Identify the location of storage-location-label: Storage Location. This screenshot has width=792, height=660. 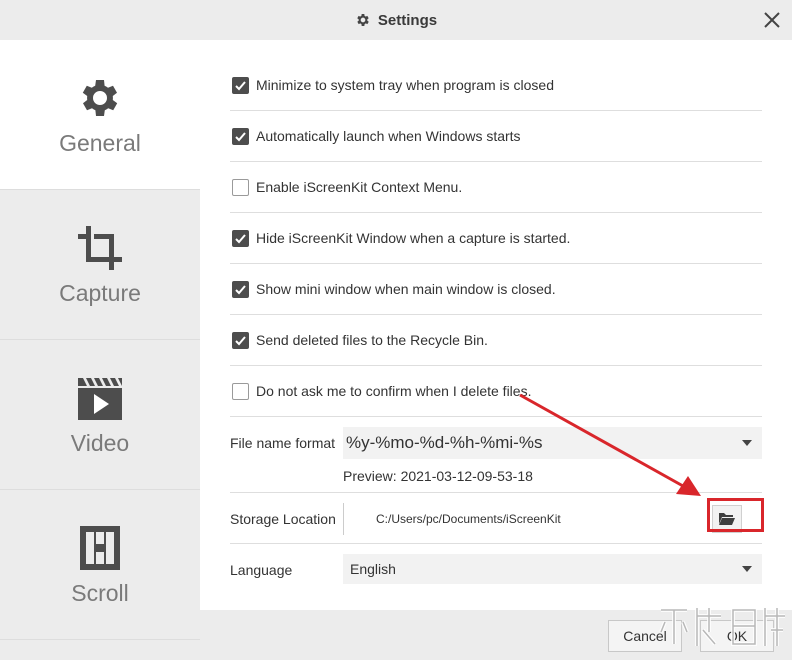
(283, 519).